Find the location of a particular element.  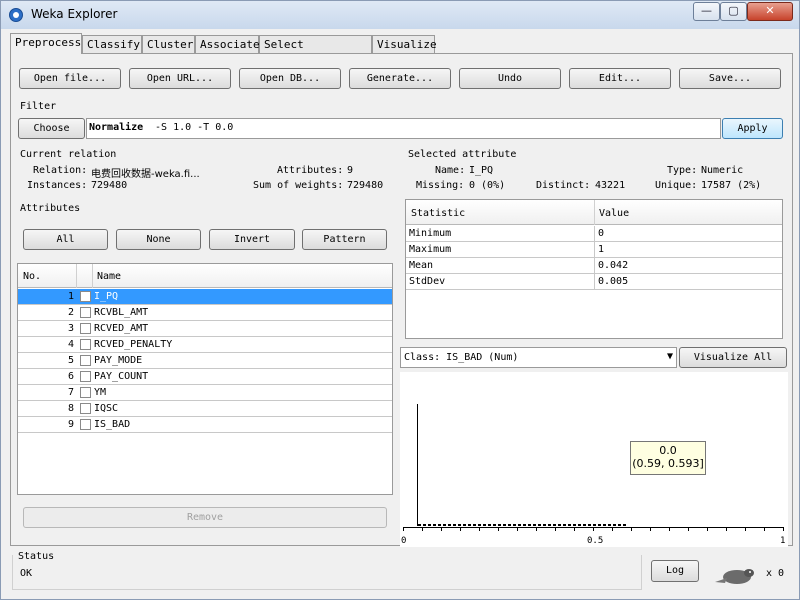

row-number: 3 is located at coordinates (70, 328).